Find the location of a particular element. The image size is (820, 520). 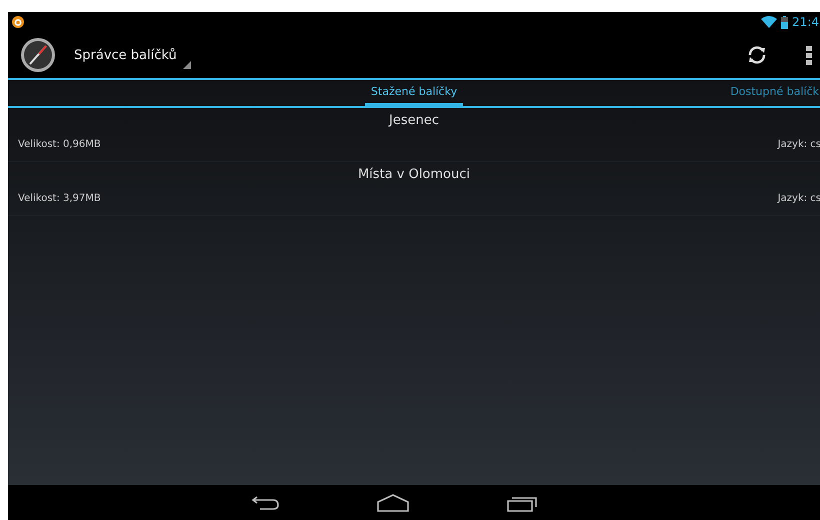

app-title-dropdown: Správce balíčků is located at coordinates (132, 55).